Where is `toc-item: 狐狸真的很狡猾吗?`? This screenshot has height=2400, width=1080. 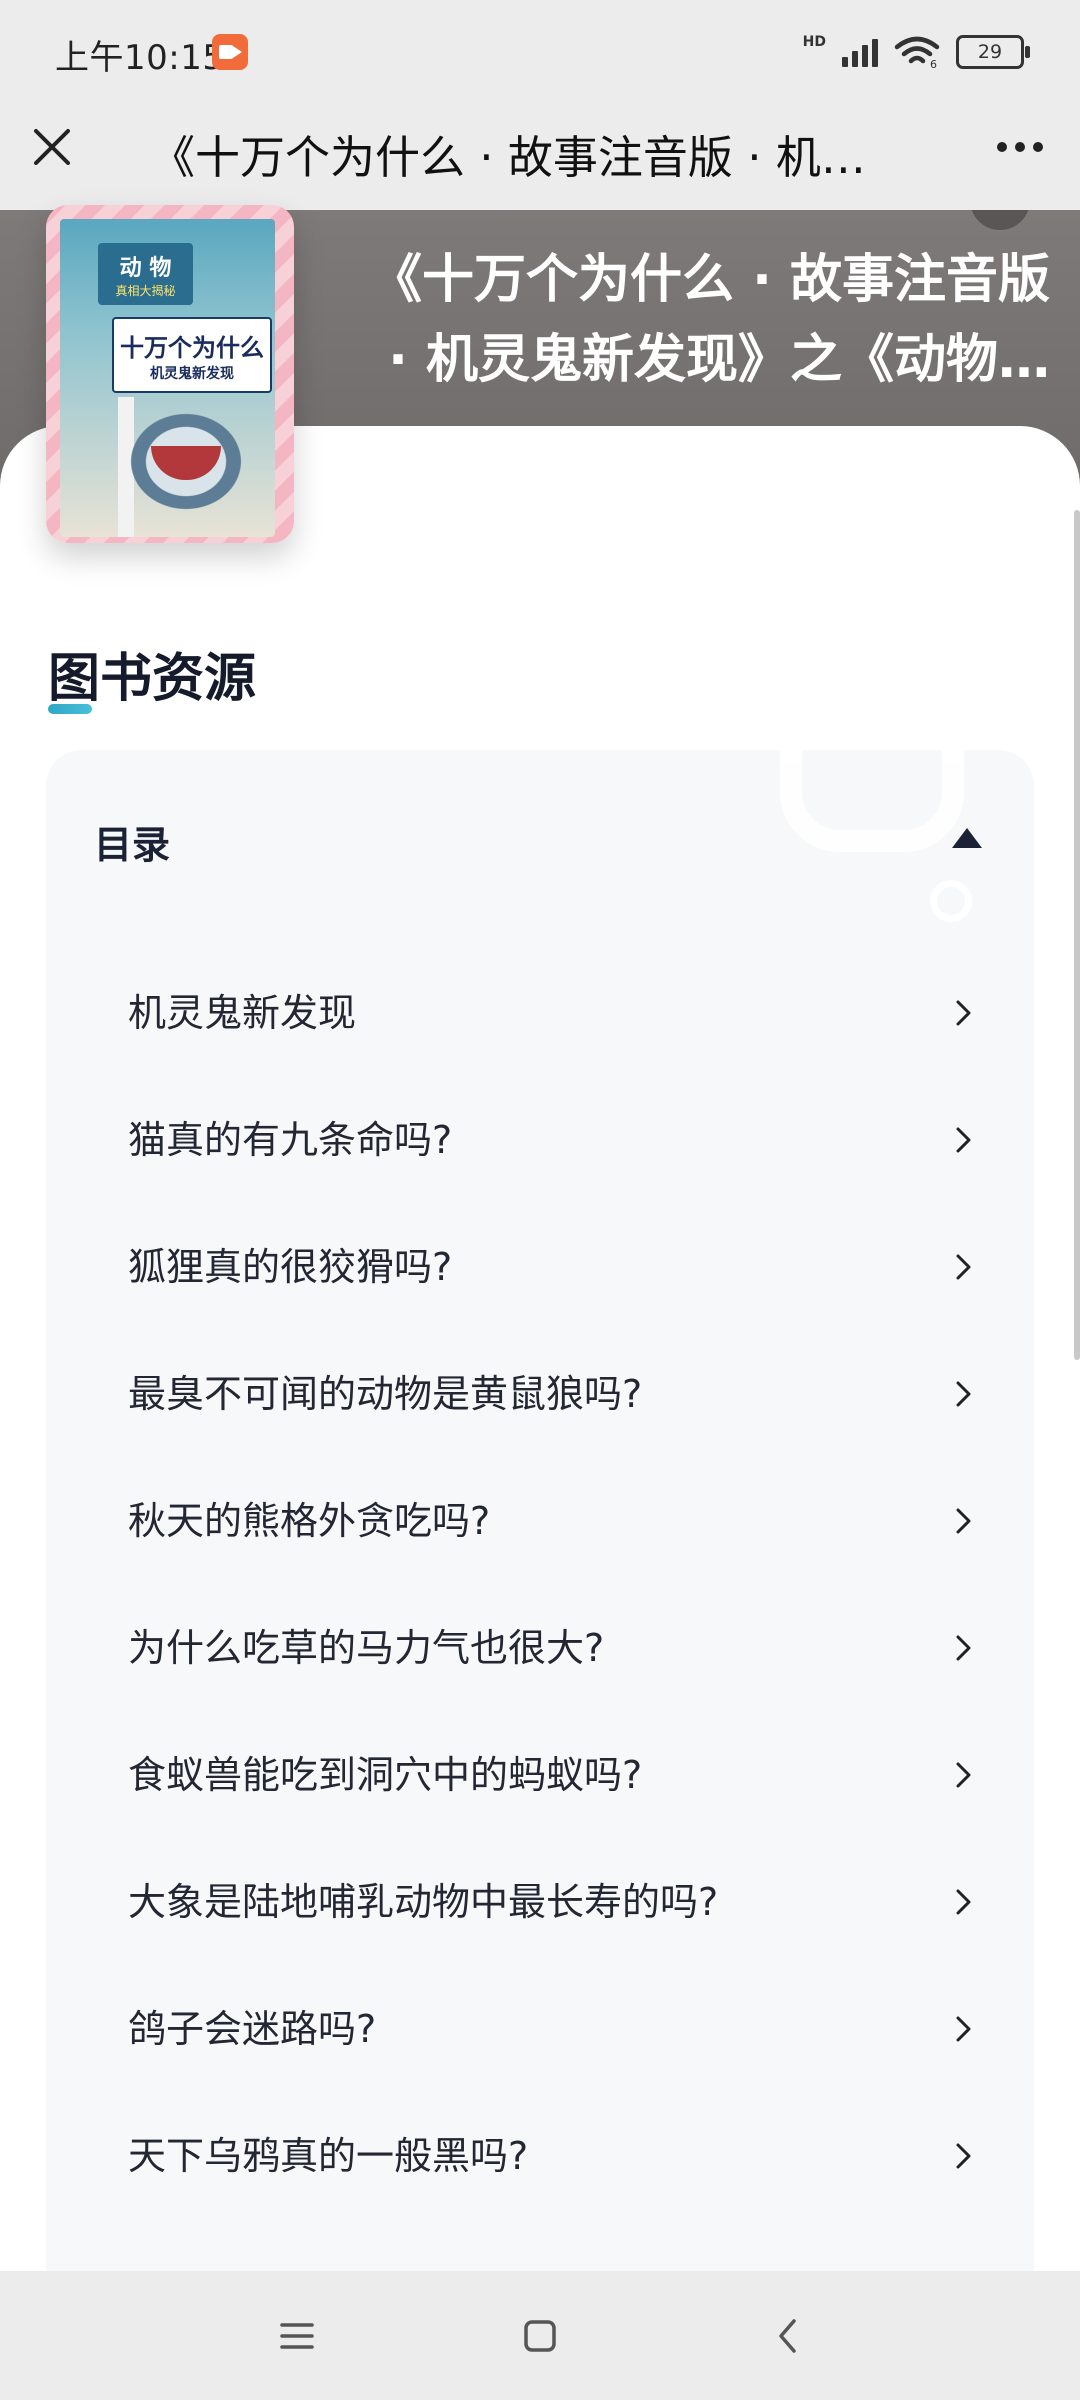 toc-item: 狐狸真的很狡猾吗? is located at coordinates (540, 1267).